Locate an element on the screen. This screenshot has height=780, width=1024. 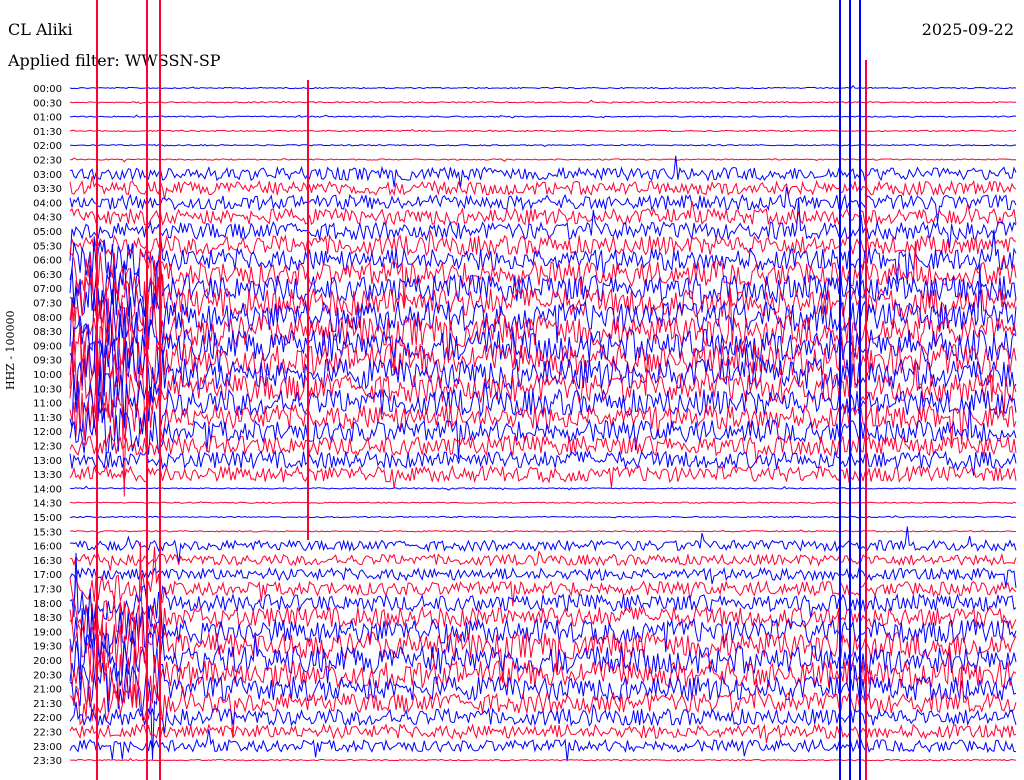
time-tick-label: 06:00 is located at coordinates (47, 261).